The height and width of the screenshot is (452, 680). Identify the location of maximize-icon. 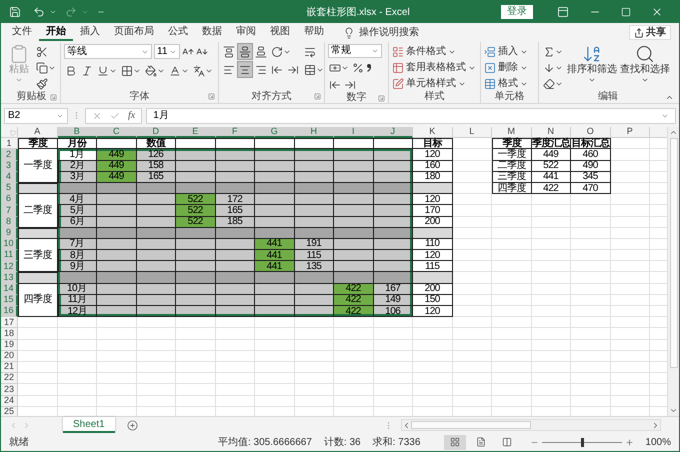
(626, 12).